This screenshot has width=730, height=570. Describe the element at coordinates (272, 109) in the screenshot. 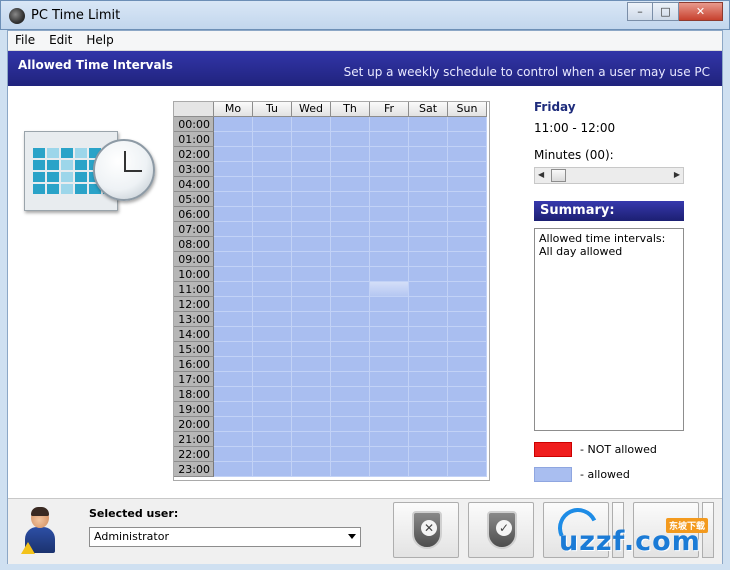

I see `day-header-tu: Tu` at that location.